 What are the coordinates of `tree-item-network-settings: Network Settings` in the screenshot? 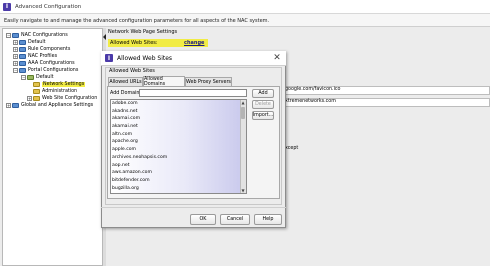 It's located at (59, 84).